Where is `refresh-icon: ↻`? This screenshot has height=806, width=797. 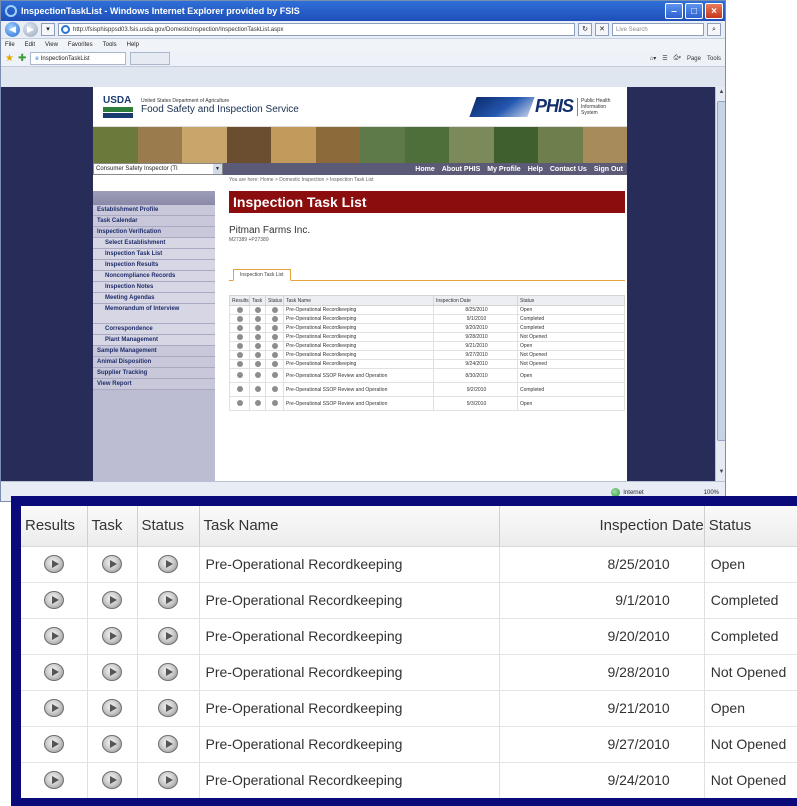 refresh-icon: ↻ is located at coordinates (585, 29).